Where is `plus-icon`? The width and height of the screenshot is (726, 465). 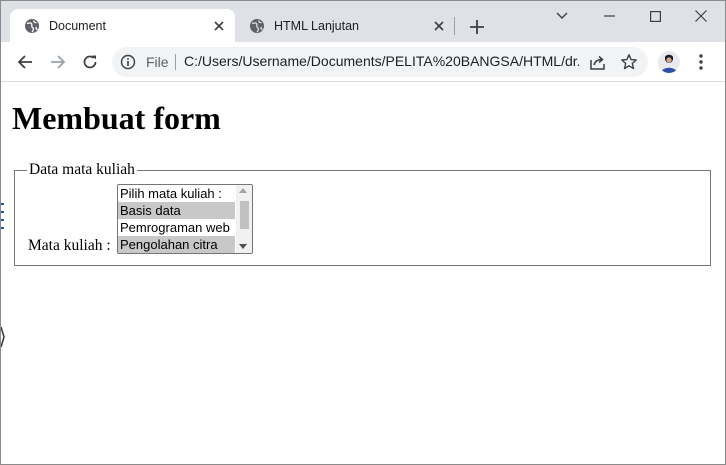 plus-icon is located at coordinates (477, 27).